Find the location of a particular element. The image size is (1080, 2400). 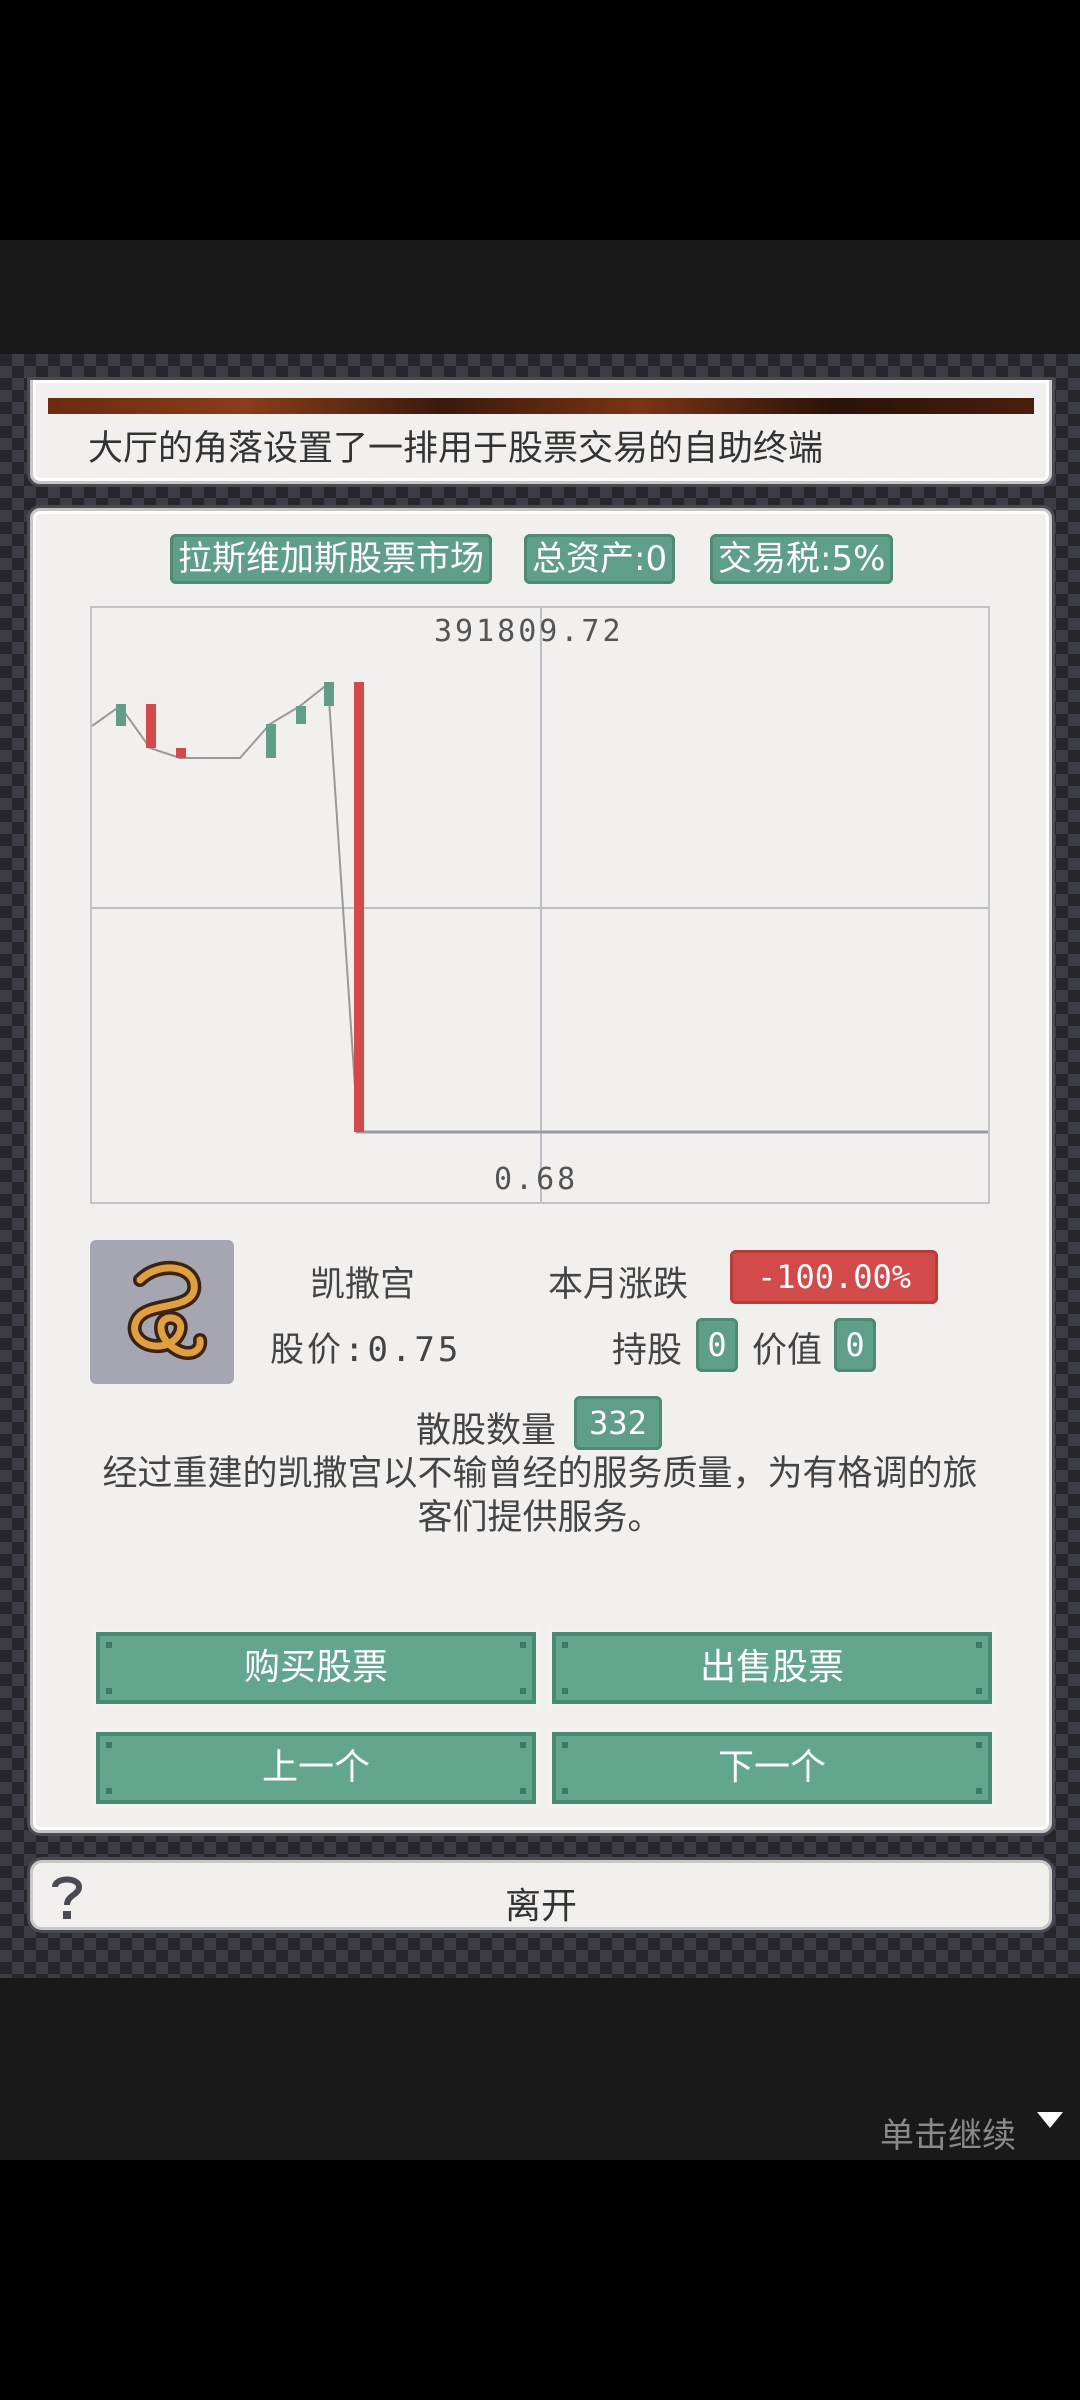

float-shares-badge: 332 is located at coordinates (618, 1423).